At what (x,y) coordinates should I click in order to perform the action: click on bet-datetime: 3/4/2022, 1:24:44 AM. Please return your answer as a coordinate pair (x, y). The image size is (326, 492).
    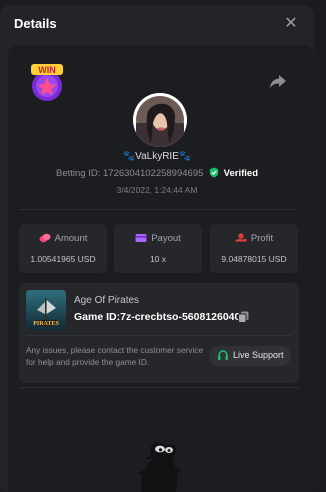
    Looking at the image, I should click on (157, 190).